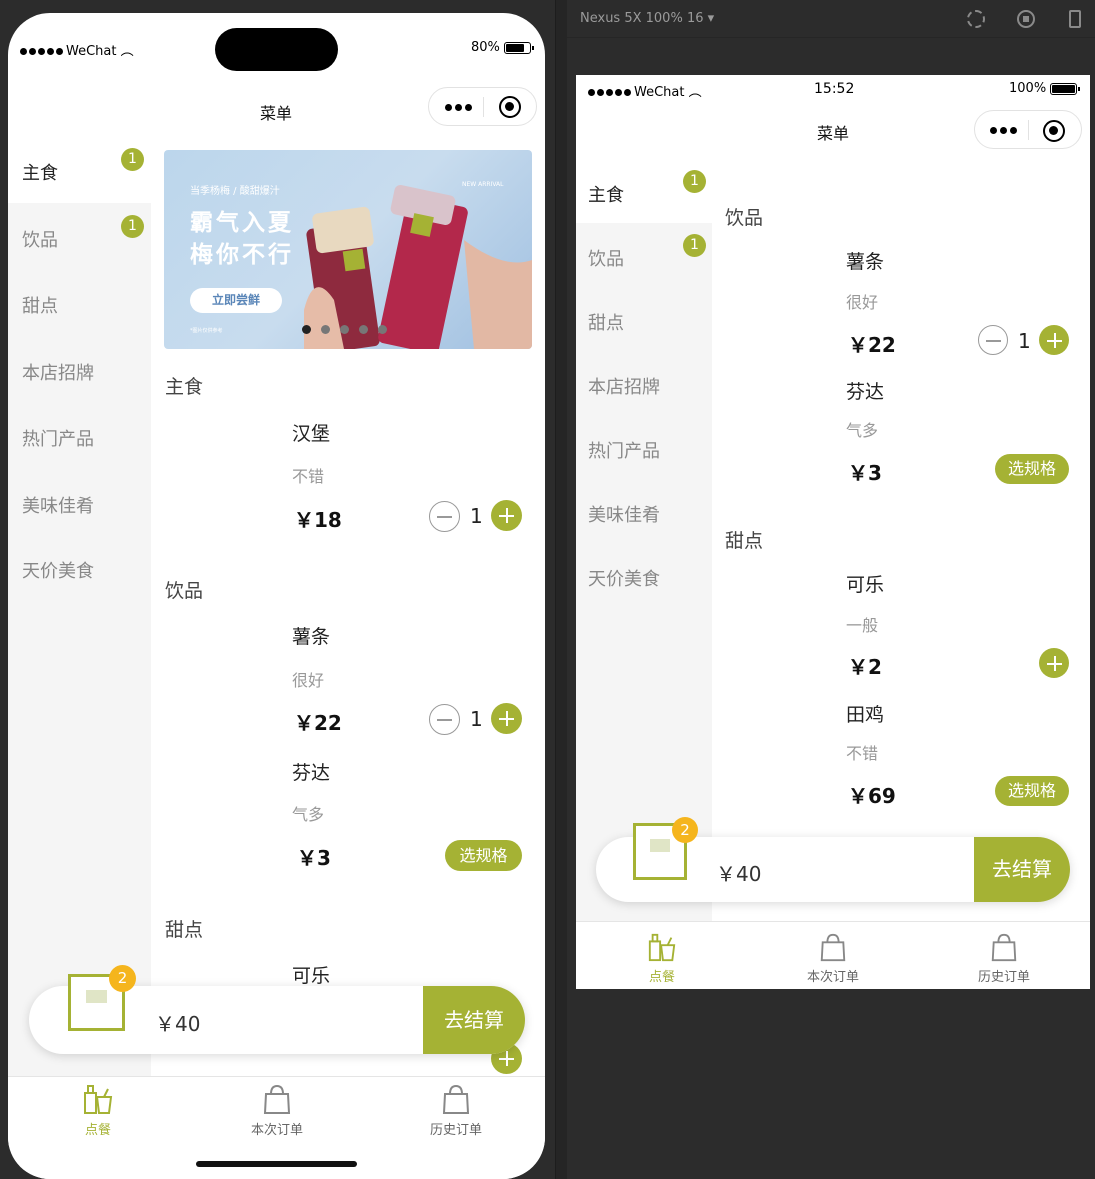  I want to click on simulator-toolbar: Nexus 5X 100% 16 ▾, so click(831, 19).